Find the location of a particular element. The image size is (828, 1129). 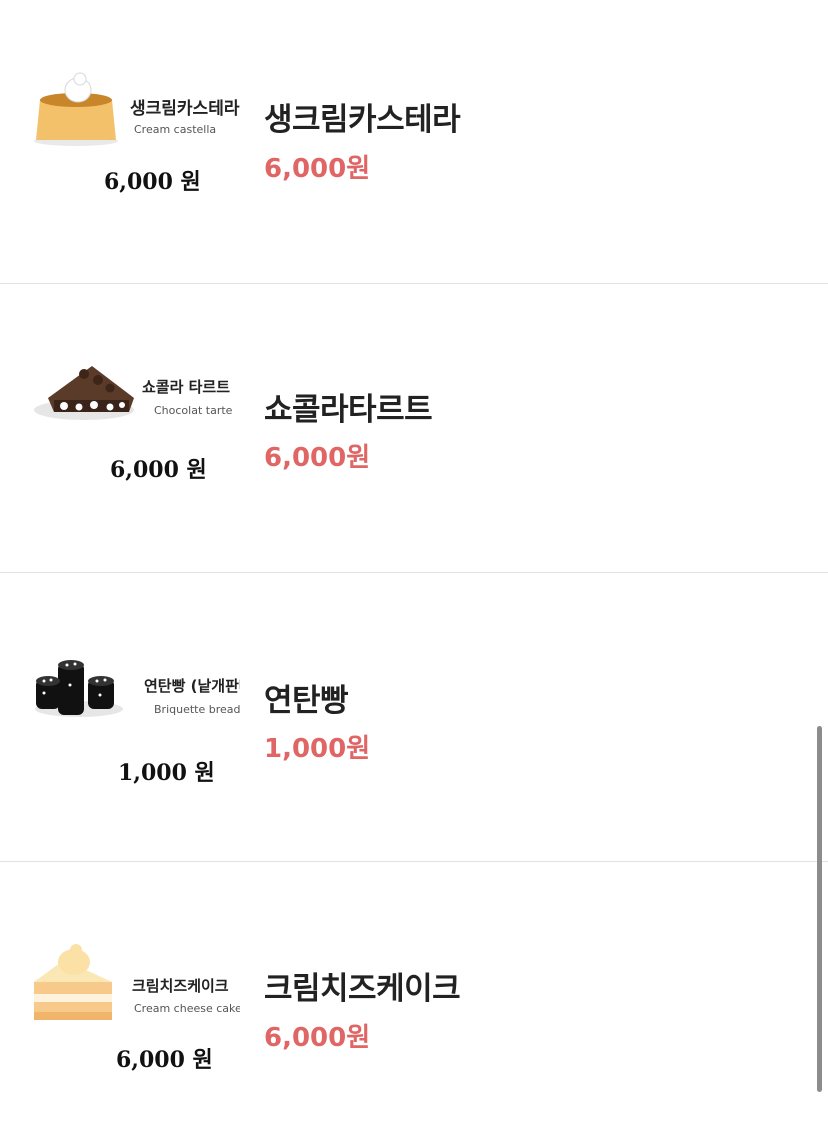

thumbnail-name: 연탄빵 (낱개판매) is located at coordinates (192, 686).